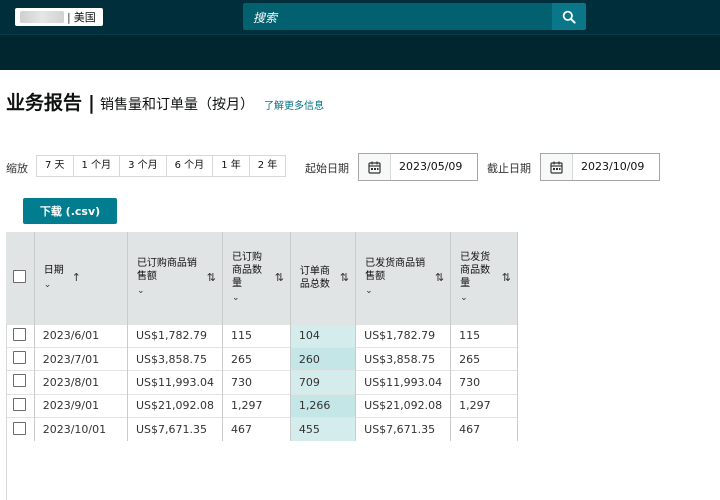 The image size is (720, 500). Describe the element at coordinates (360, 52) in the screenshot. I see `secondary-nav-bar` at that location.